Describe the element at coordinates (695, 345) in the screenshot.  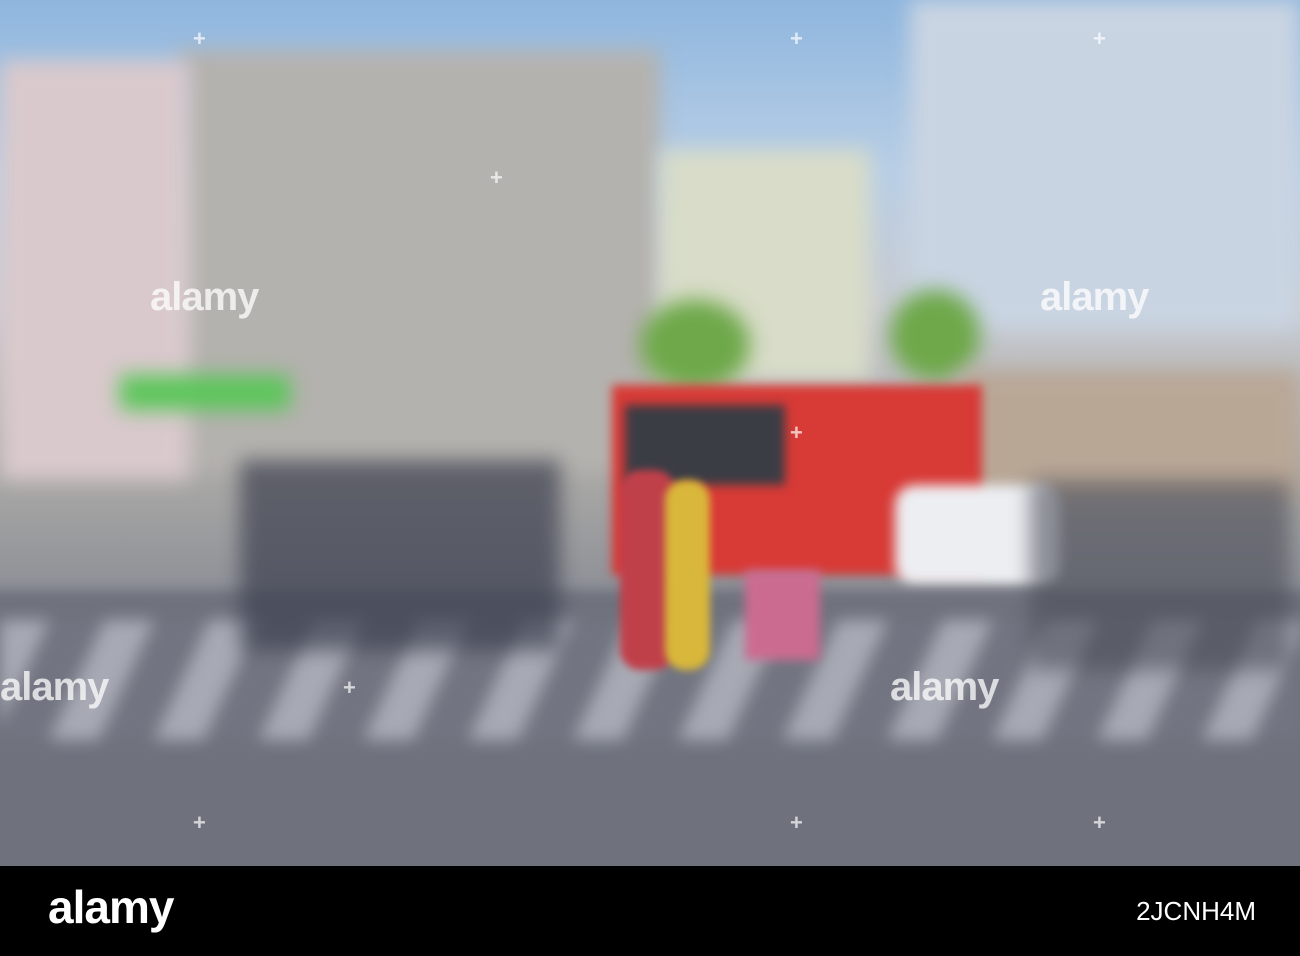
I see `tree` at that location.